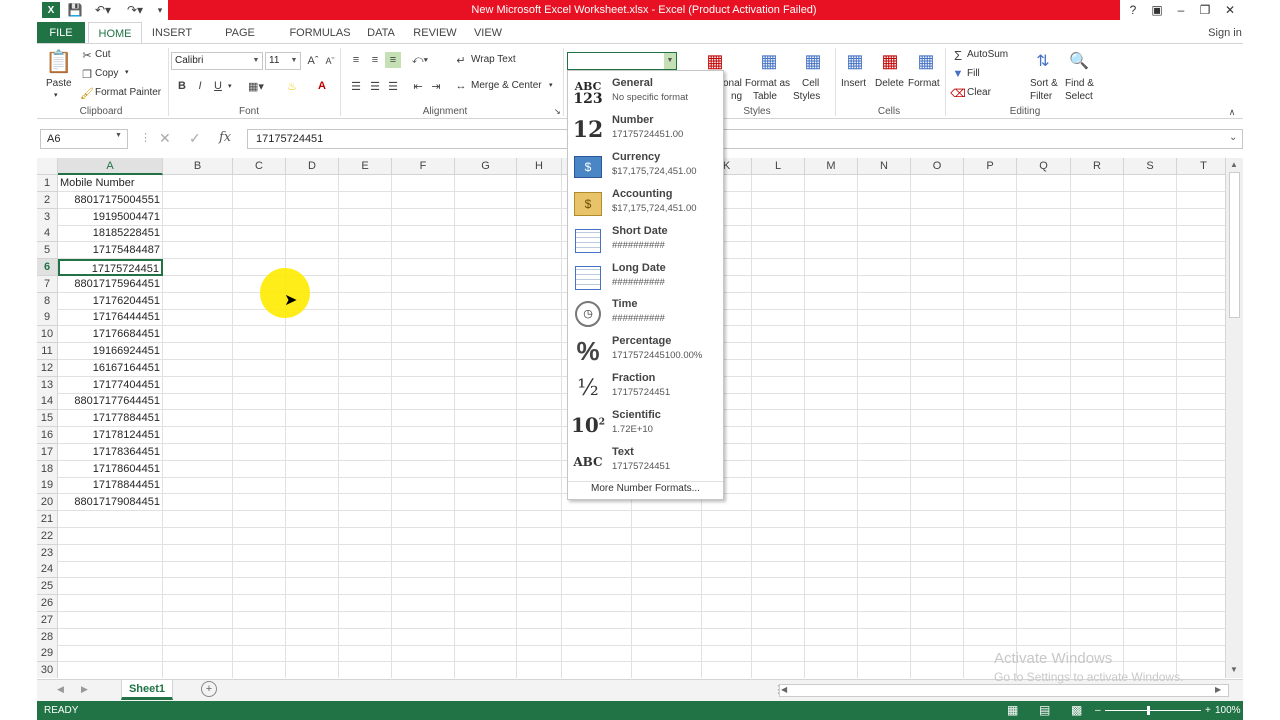  I want to click on row-header-28: 28, so click(47, 637).